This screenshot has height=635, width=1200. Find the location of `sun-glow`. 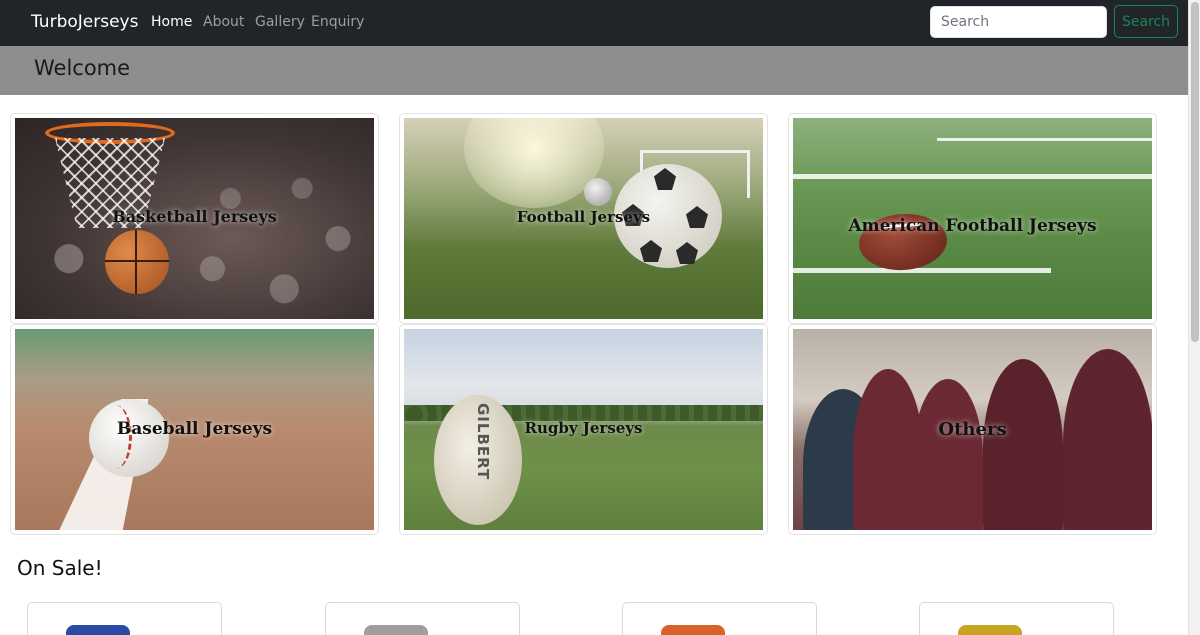

sun-glow is located at coordinates (534, 163).